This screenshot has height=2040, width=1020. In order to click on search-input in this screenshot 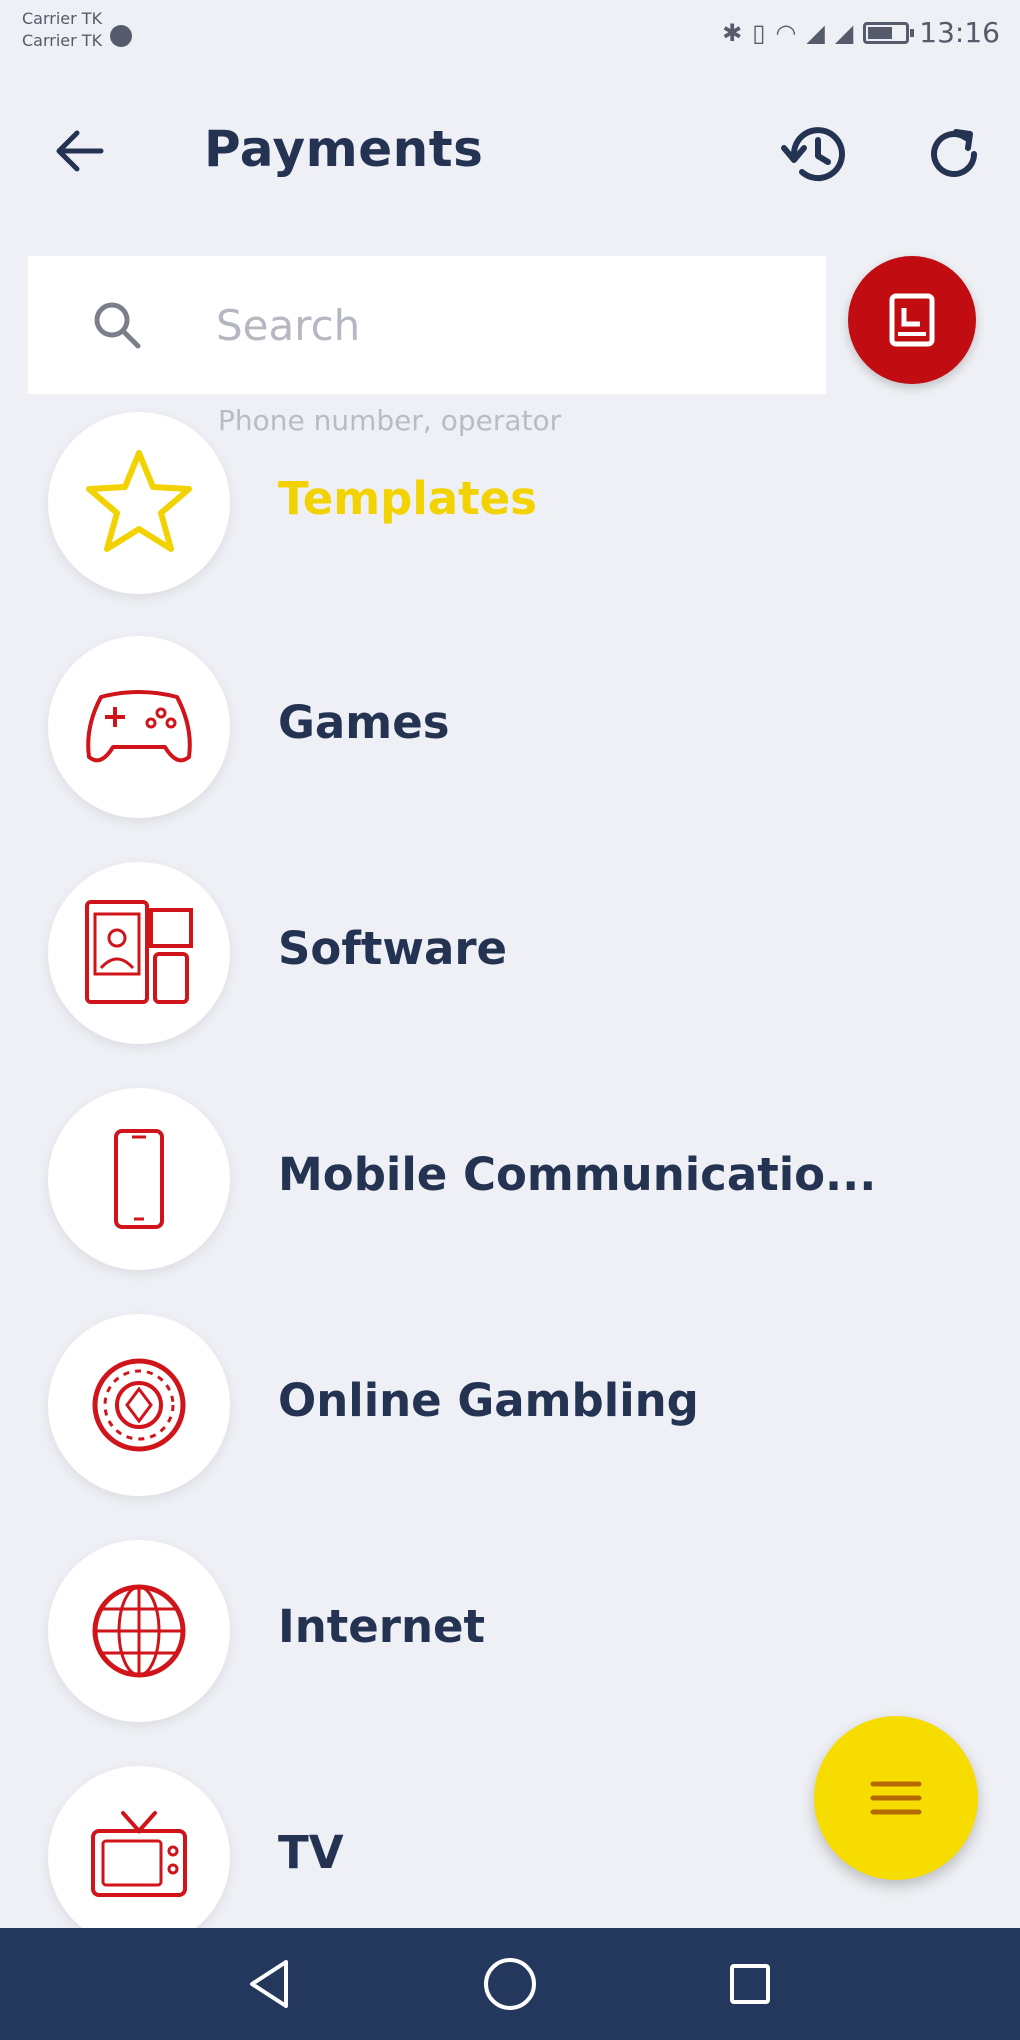, I will do `click(496, 325)`.